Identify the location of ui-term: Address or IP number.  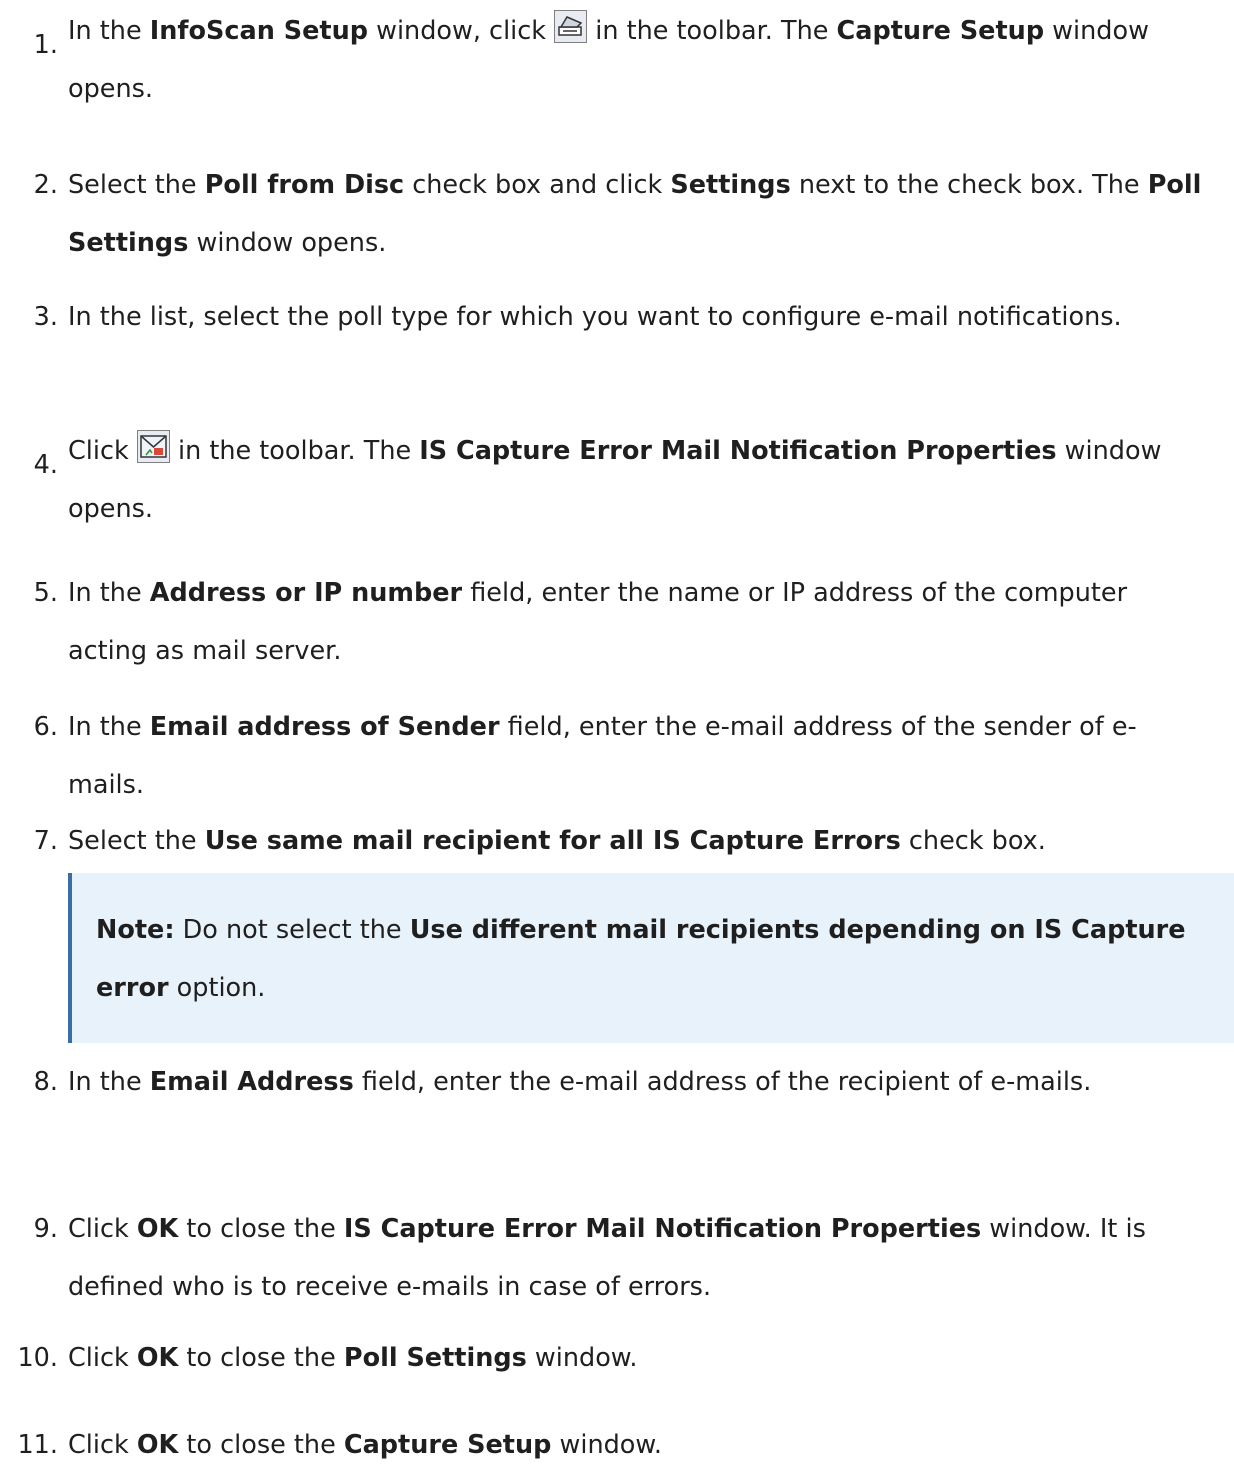
(306, 593).